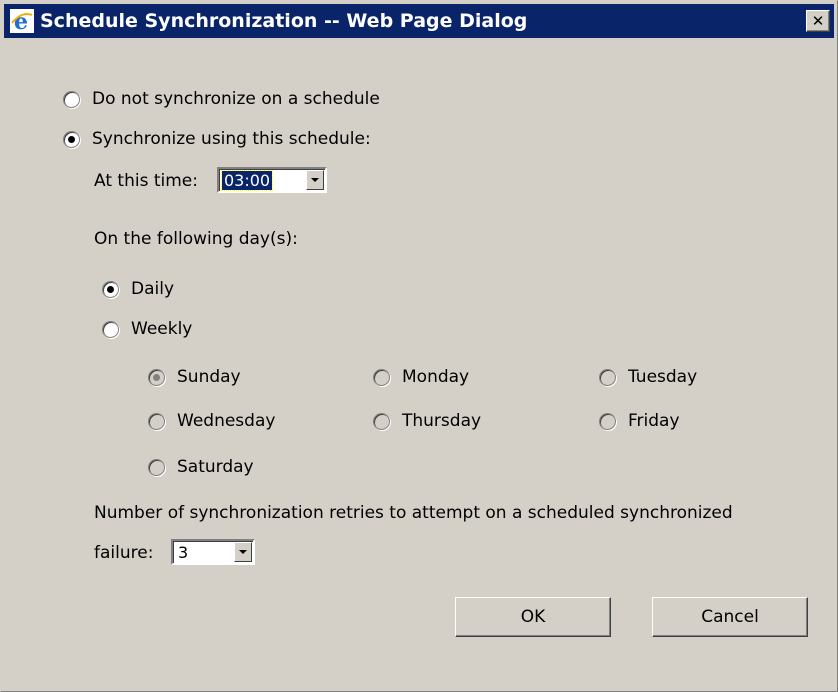  Describe the element at coordinates (146, 181) in the screenshot. I see `time-label: At this time:` at that location.